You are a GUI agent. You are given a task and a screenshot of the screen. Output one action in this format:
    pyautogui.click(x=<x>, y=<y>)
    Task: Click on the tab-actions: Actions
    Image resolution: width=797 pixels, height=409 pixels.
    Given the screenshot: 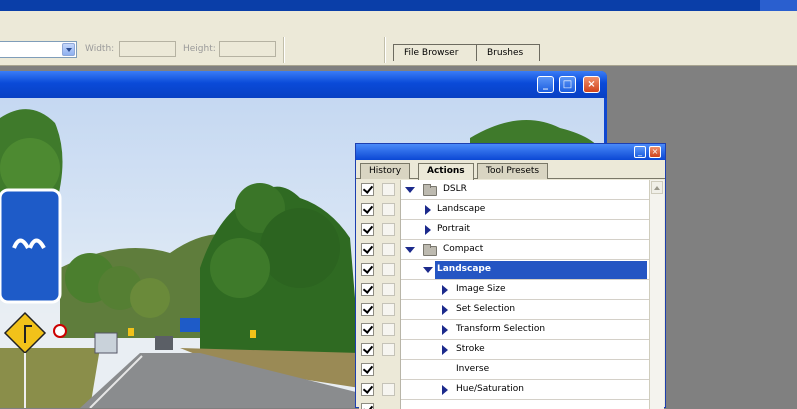 What is the action you would take?
    pyautogui.click(x=446, y=171)
    